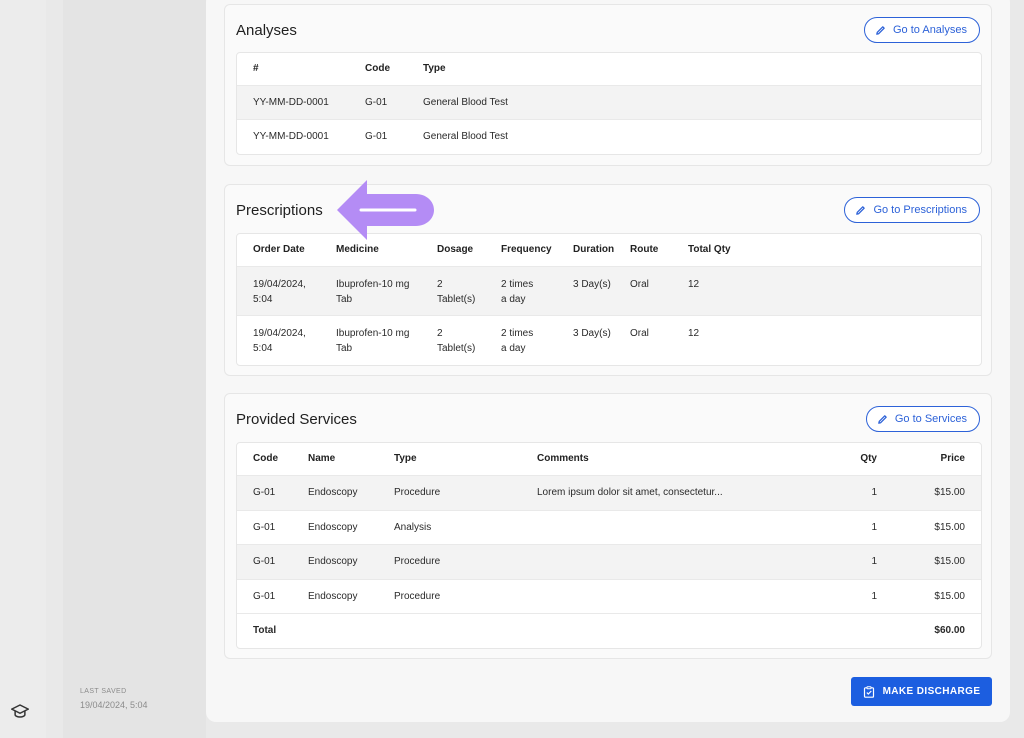 This screenshot has width=1024, height=738. What do you see at coordinates (279, 210) in the screenshot?
I see `prescriptions-title: Prescriptions` at bounding box center [279, 210].